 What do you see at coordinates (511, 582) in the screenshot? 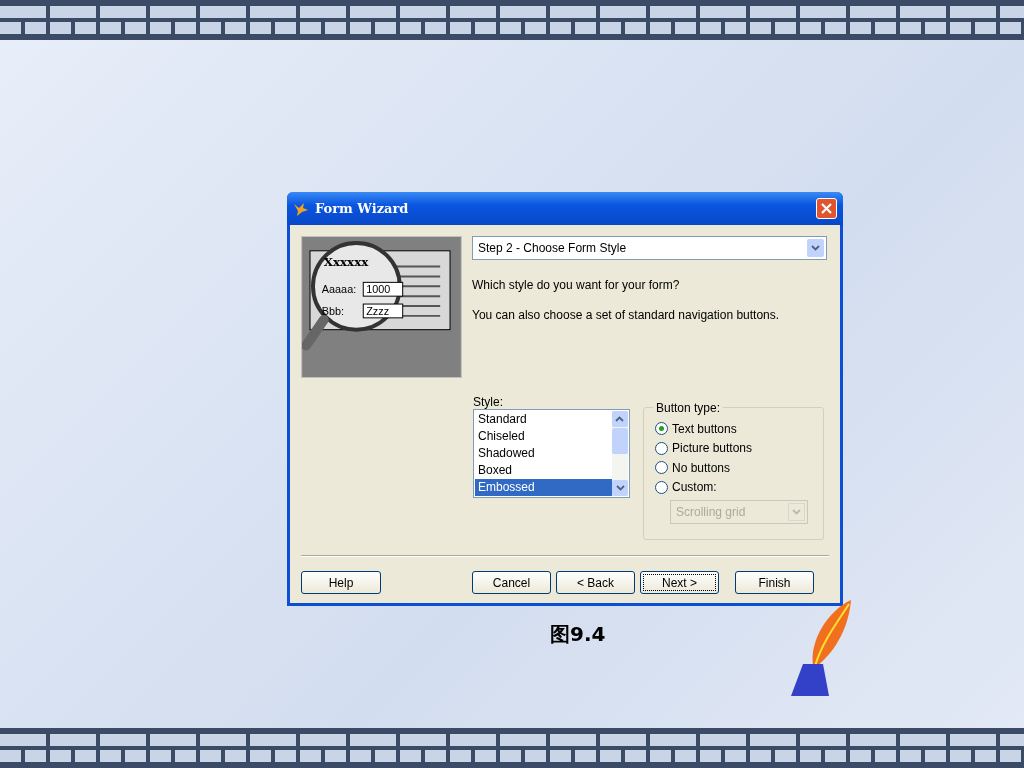
I see `dialog-button: Cancel` at bounding box center [511, 582].